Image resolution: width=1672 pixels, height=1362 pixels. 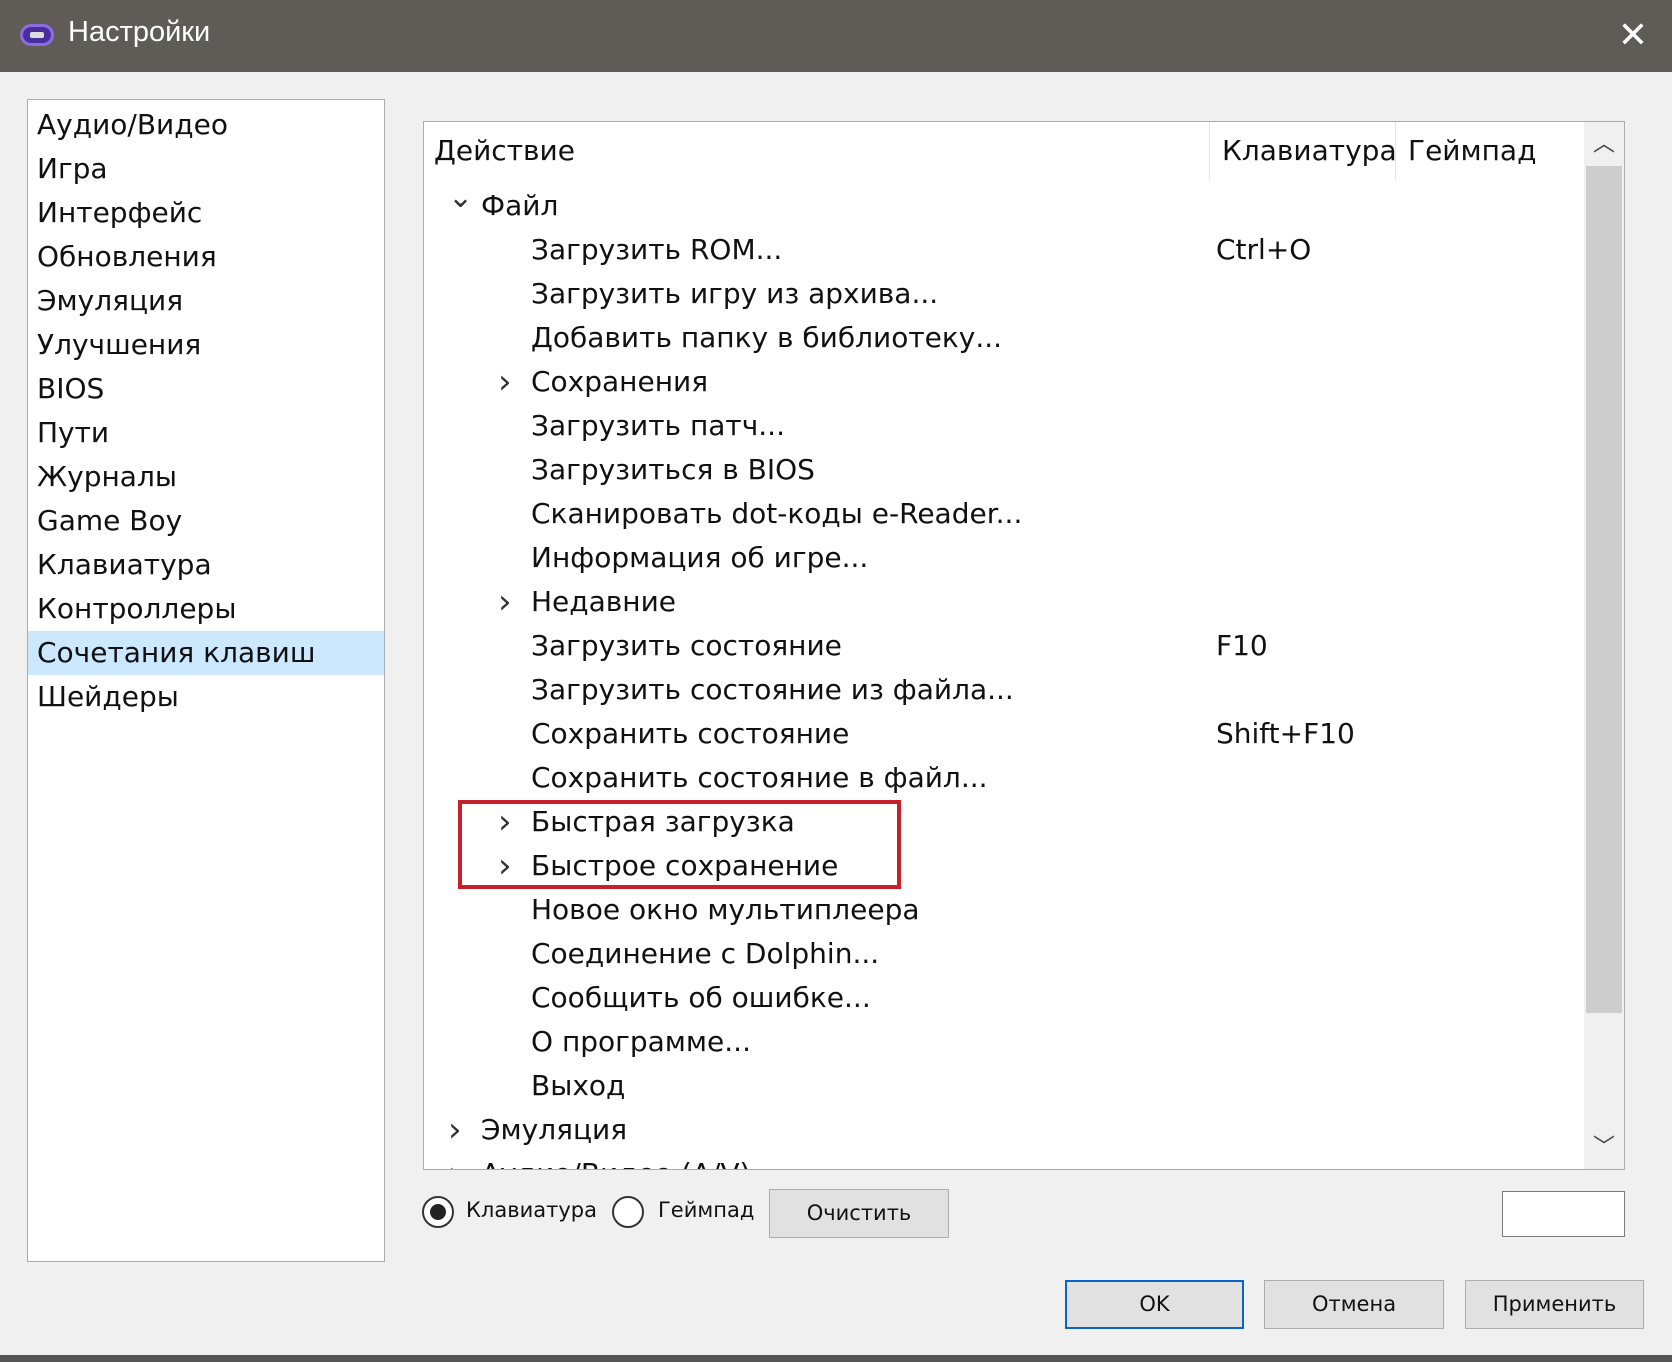 I want to click on sidebar-item: Эмуляция, so click(x=206, y=301).